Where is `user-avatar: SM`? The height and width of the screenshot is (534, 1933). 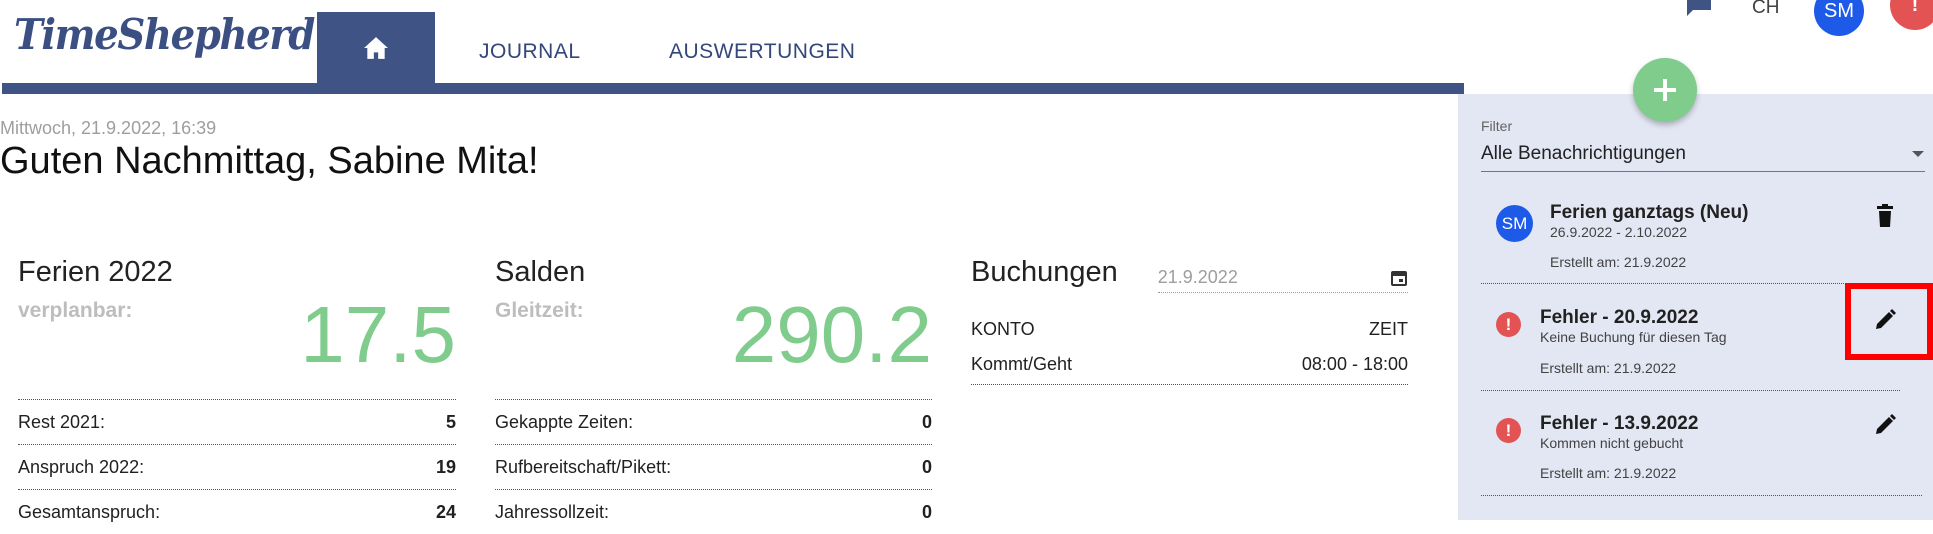 user-avatar: SM is located at coordinates (1839, 18).